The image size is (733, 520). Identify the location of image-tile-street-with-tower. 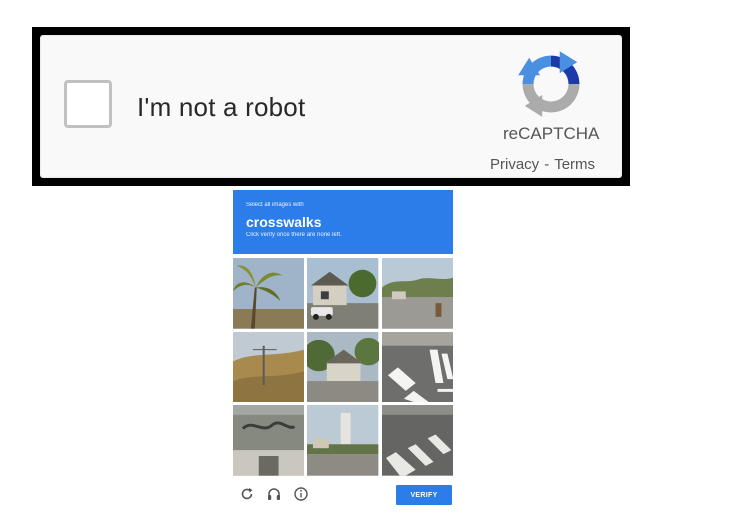
(343, 440).